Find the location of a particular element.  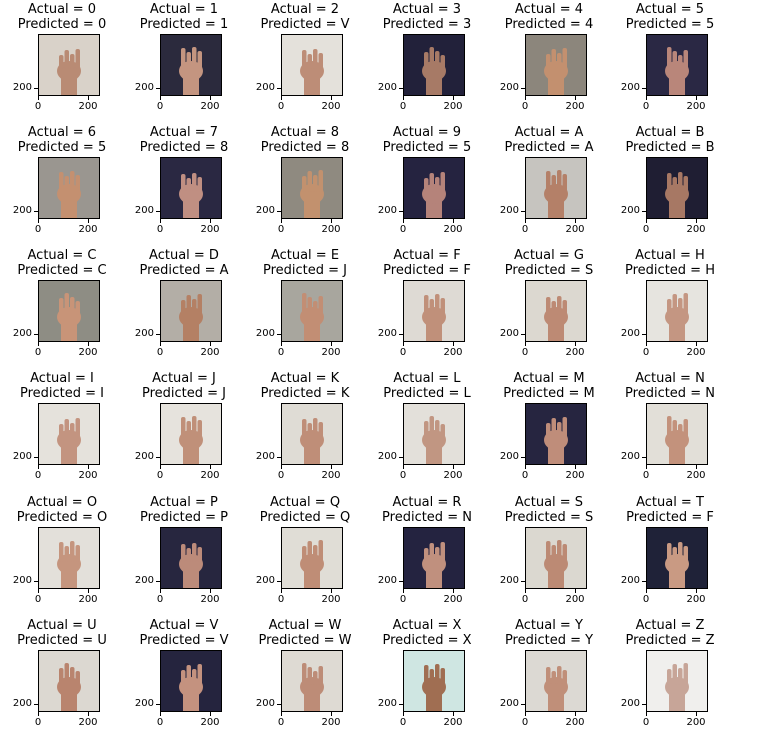

image-panel: 0 200 Actual = 0 Predicted = 0 200 is located at coordinates (62, 61).